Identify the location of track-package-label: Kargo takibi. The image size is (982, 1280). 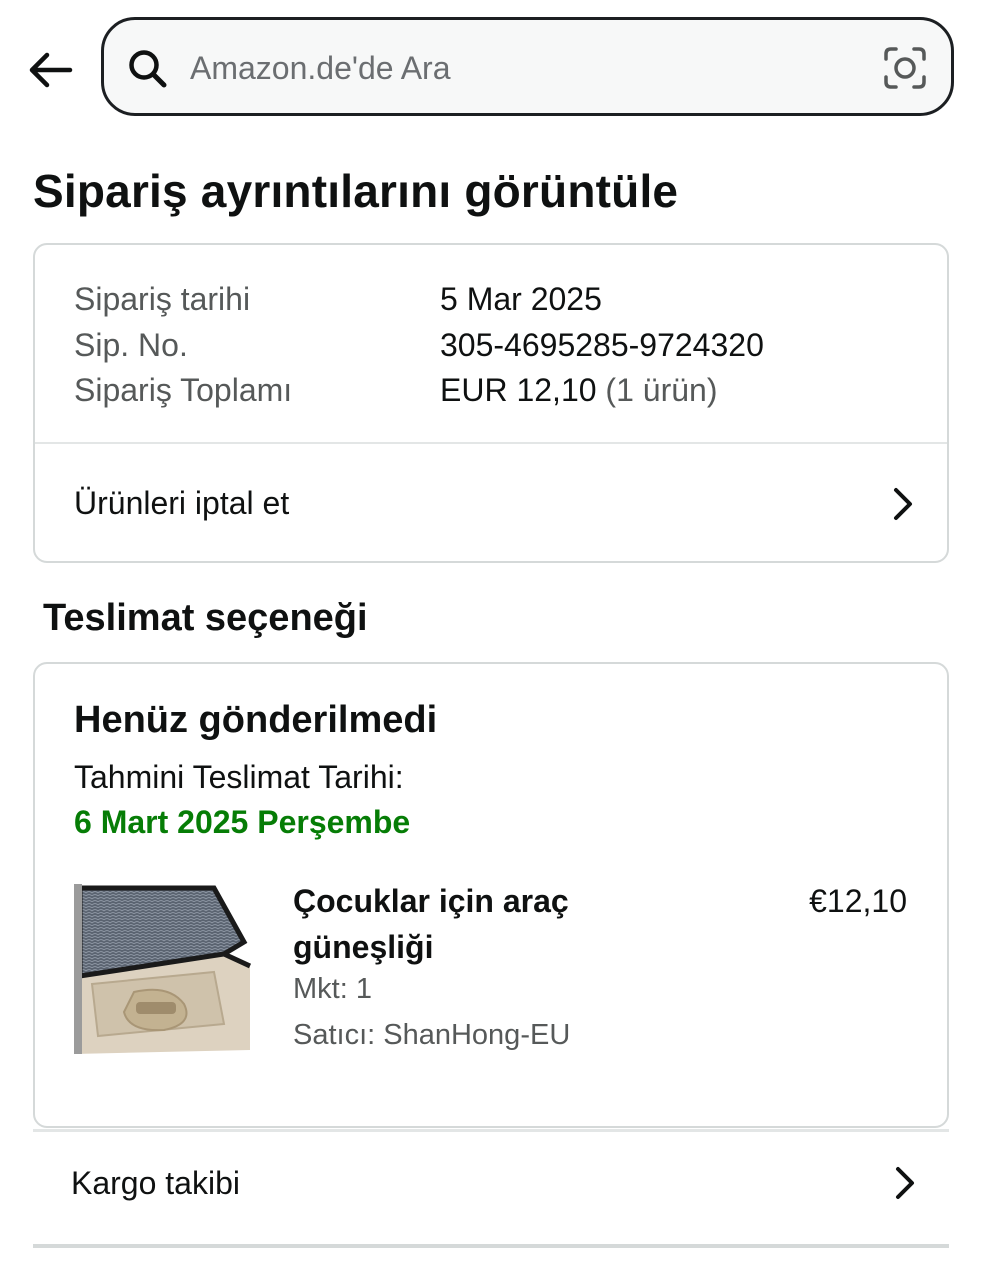
(155, 1182).